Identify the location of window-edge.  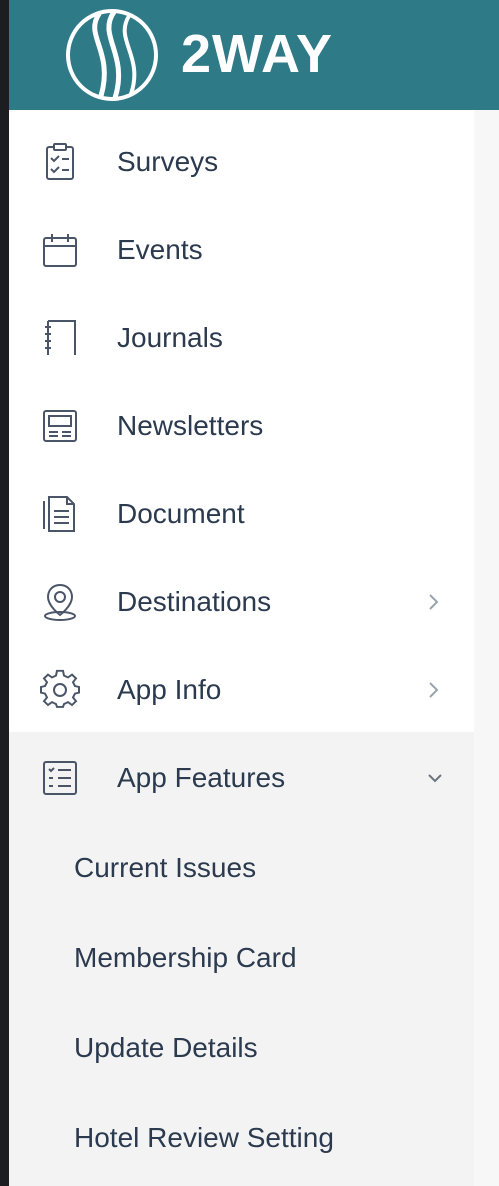
(4, 593).